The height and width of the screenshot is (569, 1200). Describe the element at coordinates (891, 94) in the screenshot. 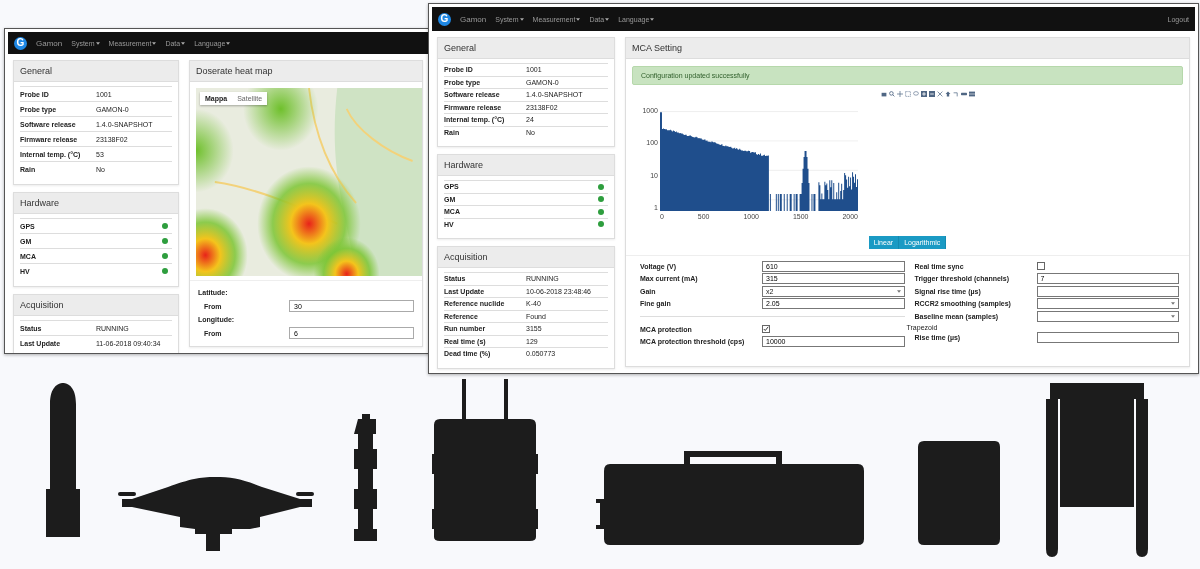

I see `zoom-icon` at that location.